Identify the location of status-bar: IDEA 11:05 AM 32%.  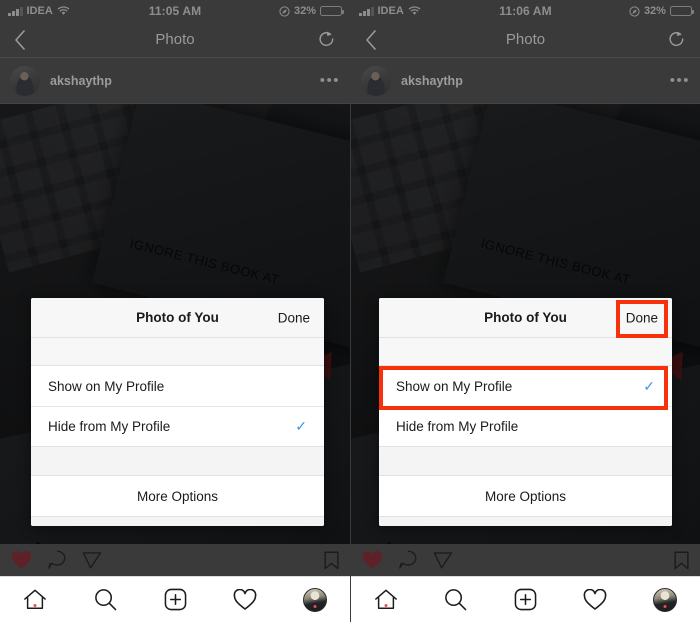
(175, 11).